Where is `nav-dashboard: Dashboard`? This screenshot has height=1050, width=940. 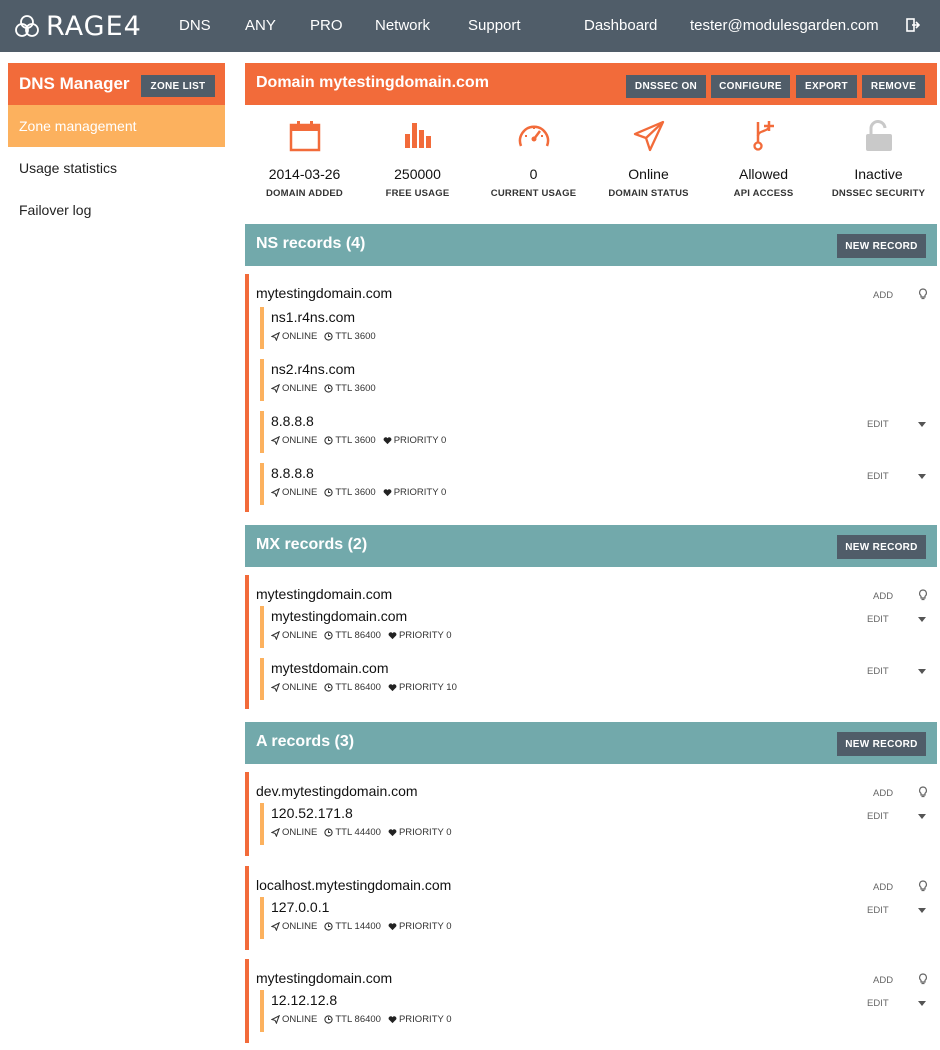
nav-dashboard: Dashboard is located at coordinates (620, 25).